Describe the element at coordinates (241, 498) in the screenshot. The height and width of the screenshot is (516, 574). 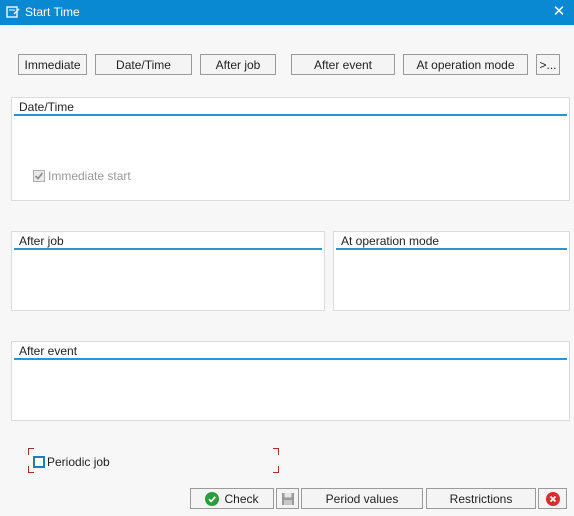
I see `check-label: Check` at that location.